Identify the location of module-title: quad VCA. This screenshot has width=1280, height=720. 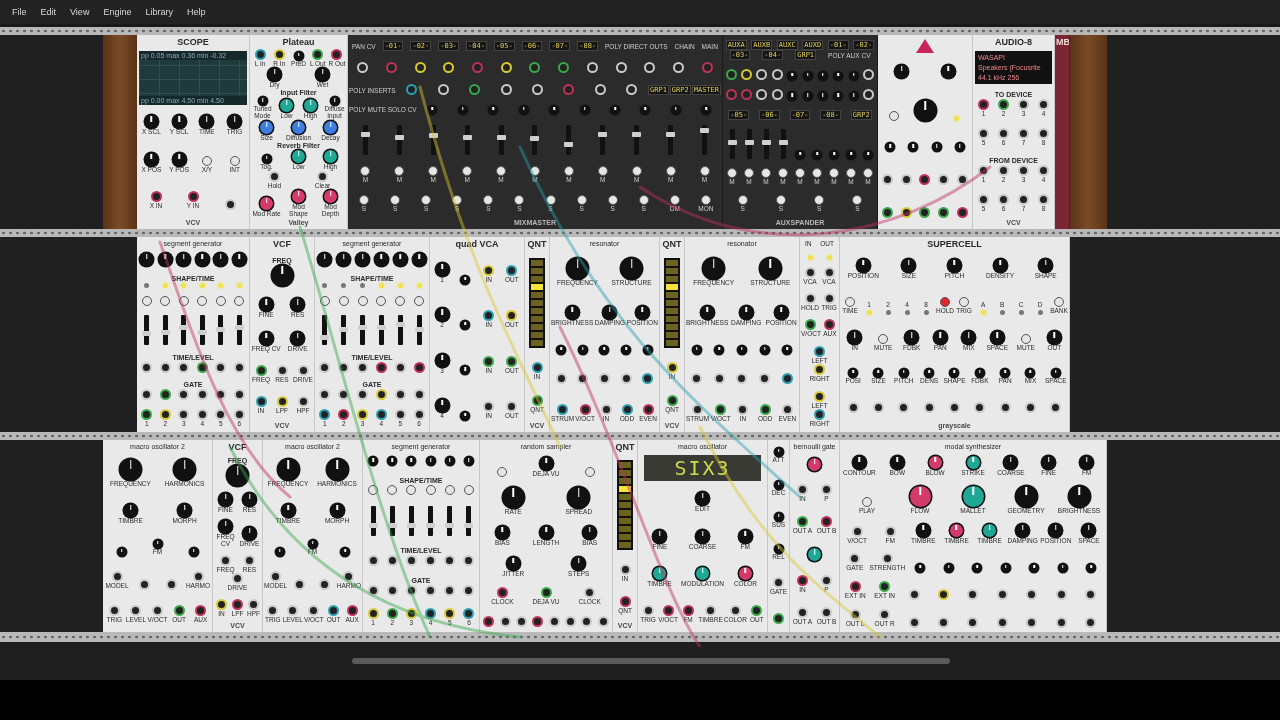
(477, 244).